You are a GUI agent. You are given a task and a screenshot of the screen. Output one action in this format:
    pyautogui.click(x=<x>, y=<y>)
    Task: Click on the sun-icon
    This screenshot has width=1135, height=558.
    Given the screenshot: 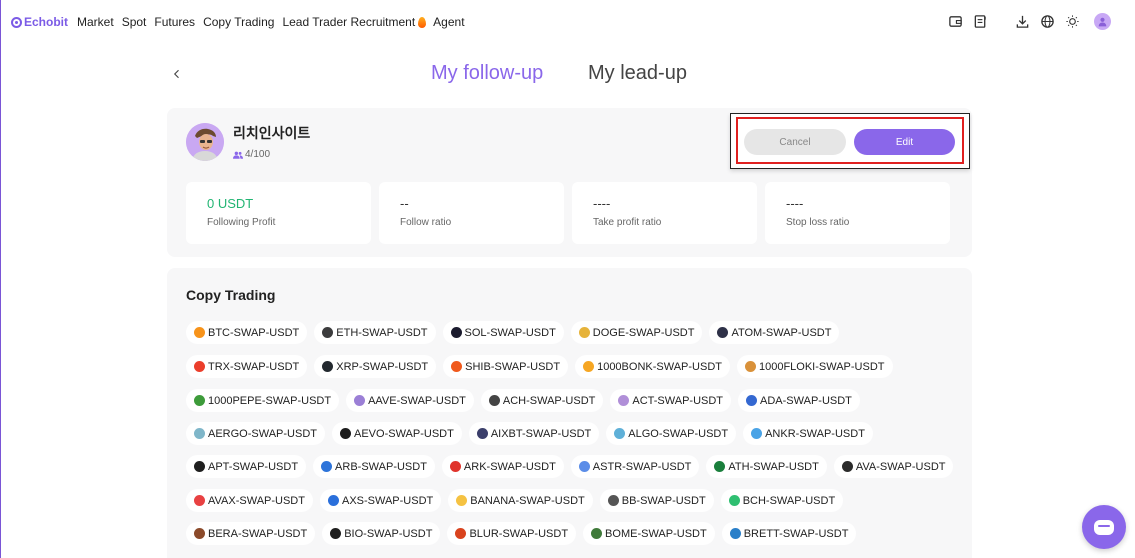 What is the action you would take?
    pyautogui.click(x=1072, y=21)
    